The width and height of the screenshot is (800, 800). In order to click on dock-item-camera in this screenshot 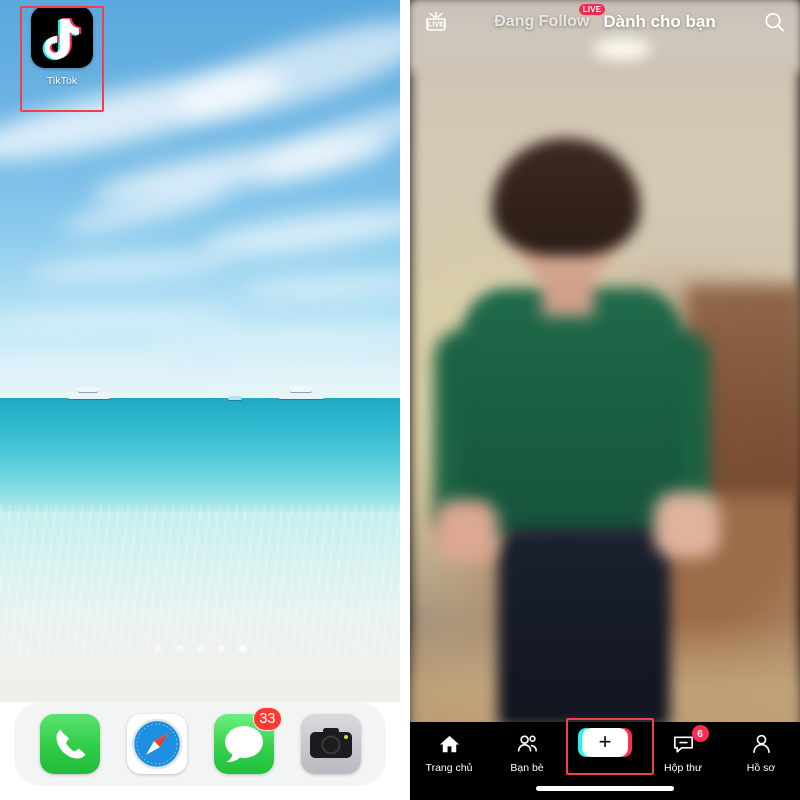, I will do `click(330, 744)`.